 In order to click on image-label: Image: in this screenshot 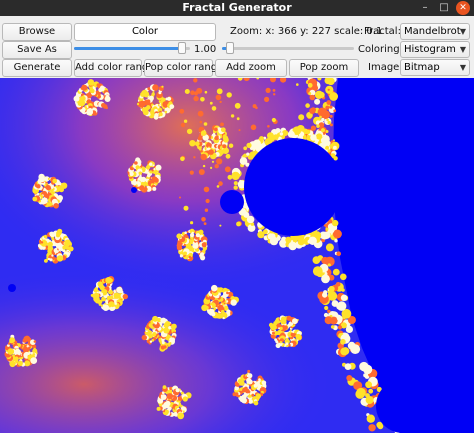, I will do `click(385, 67)`.